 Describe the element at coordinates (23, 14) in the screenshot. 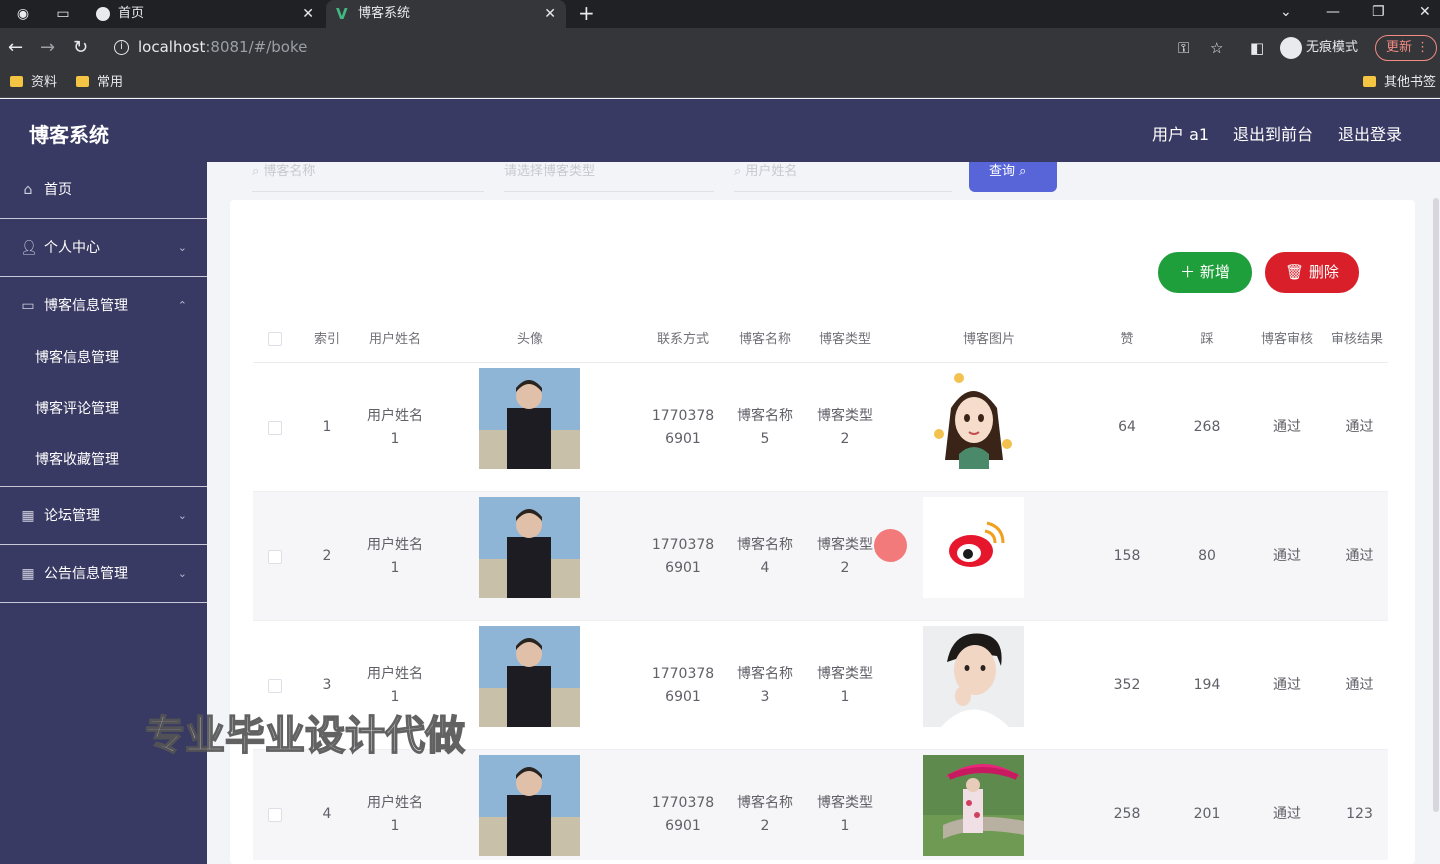

I see `browser-menu-icon: ◉` at that location.